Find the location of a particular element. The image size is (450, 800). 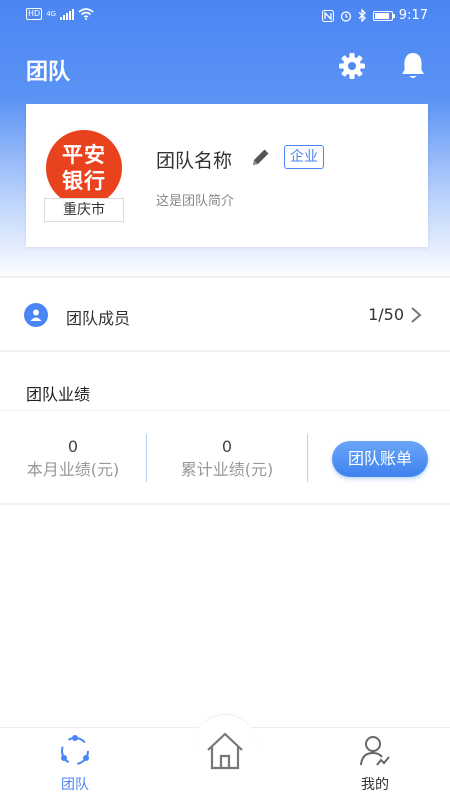

status-left: HD 4G is located at coordinates (60, 14).